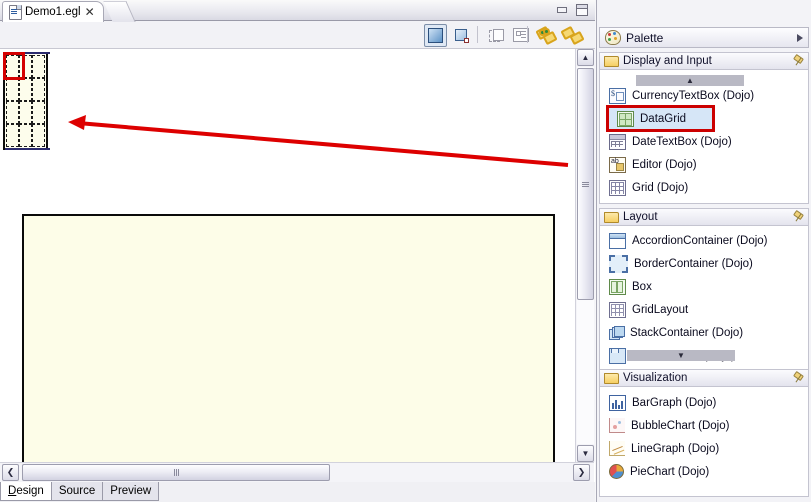 This screenshot has width=811, height=502. What do you see at coordinates (704, 95) in the screenshot?
I see `palette-item-currencytextbox: CurrencyTextBox (Dojo)` at bounding box center [704, 95].